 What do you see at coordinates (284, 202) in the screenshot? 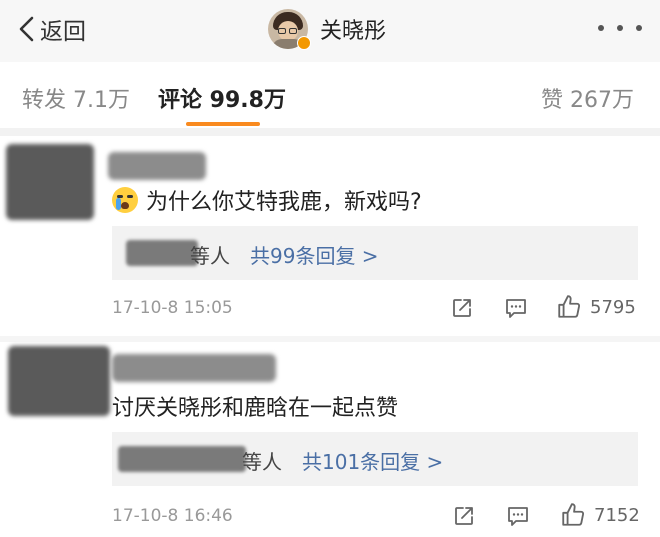
I see `comment-body: 为什么你艾特我鹿，新戏吗?` at bounding box center [284, 202].